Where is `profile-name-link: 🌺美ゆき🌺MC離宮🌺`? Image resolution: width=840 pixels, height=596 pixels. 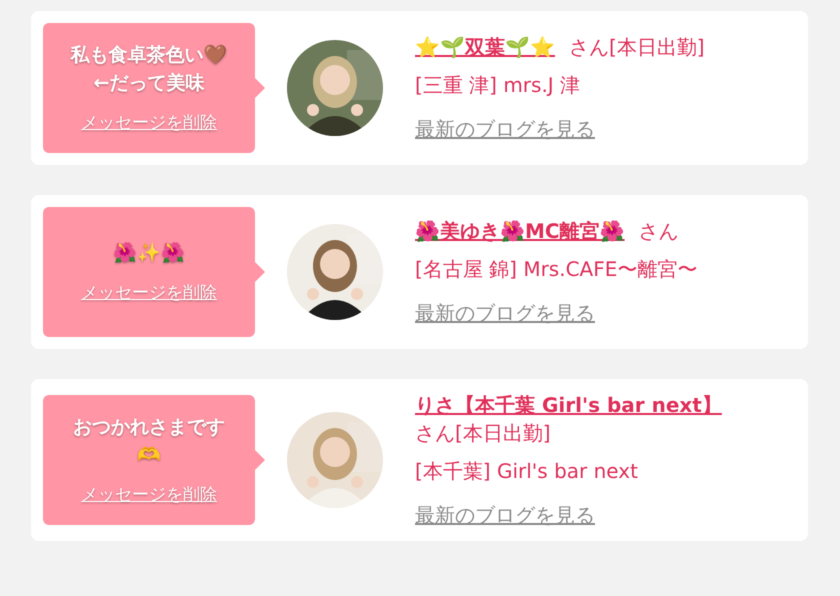 profile-name-link: 🌺美ゆき🌺MC離宮🌺 is located at coordinates (520, 231).